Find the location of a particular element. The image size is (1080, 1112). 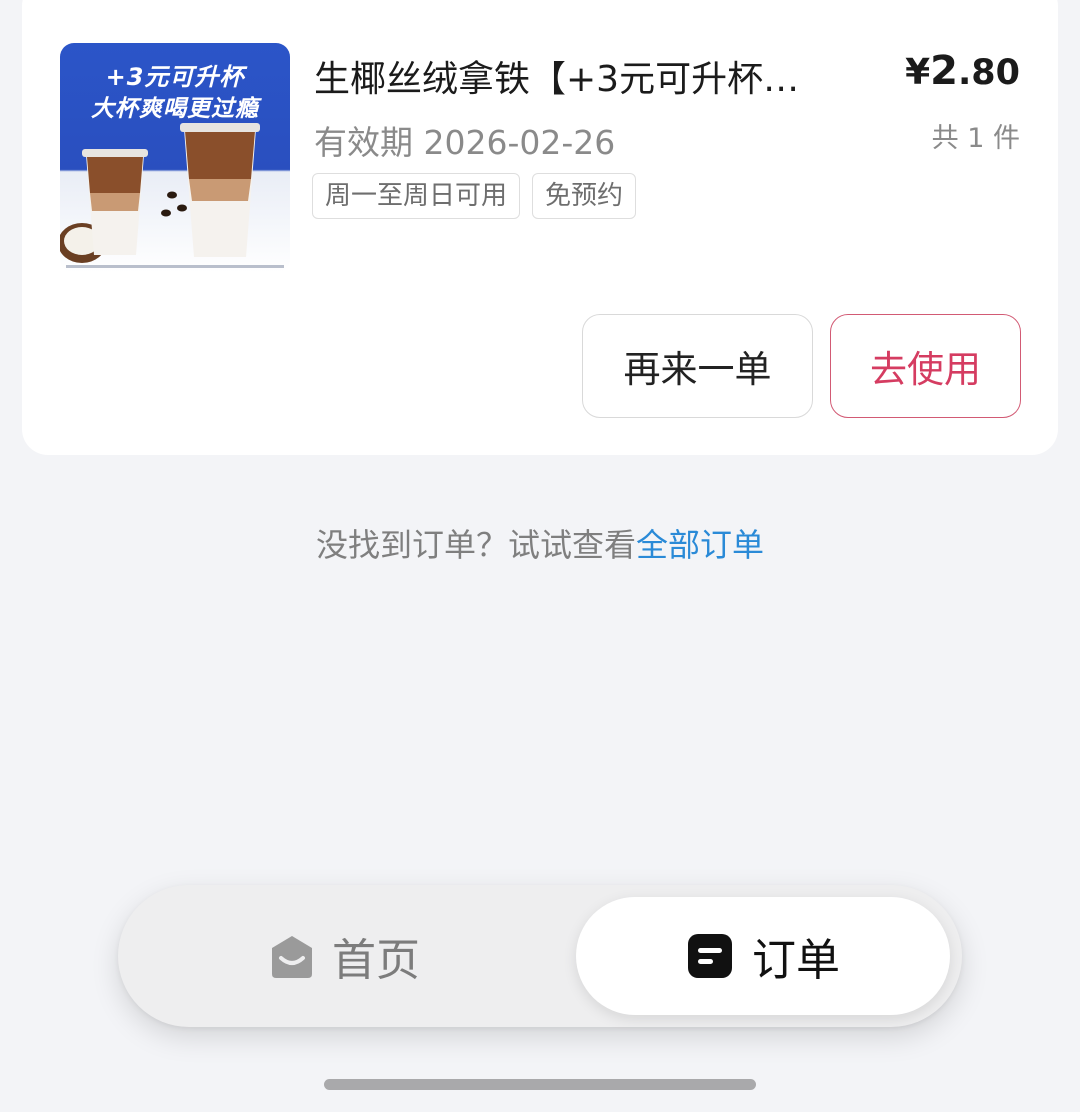

home-envelope-icon is located at coordinates (292, 956).